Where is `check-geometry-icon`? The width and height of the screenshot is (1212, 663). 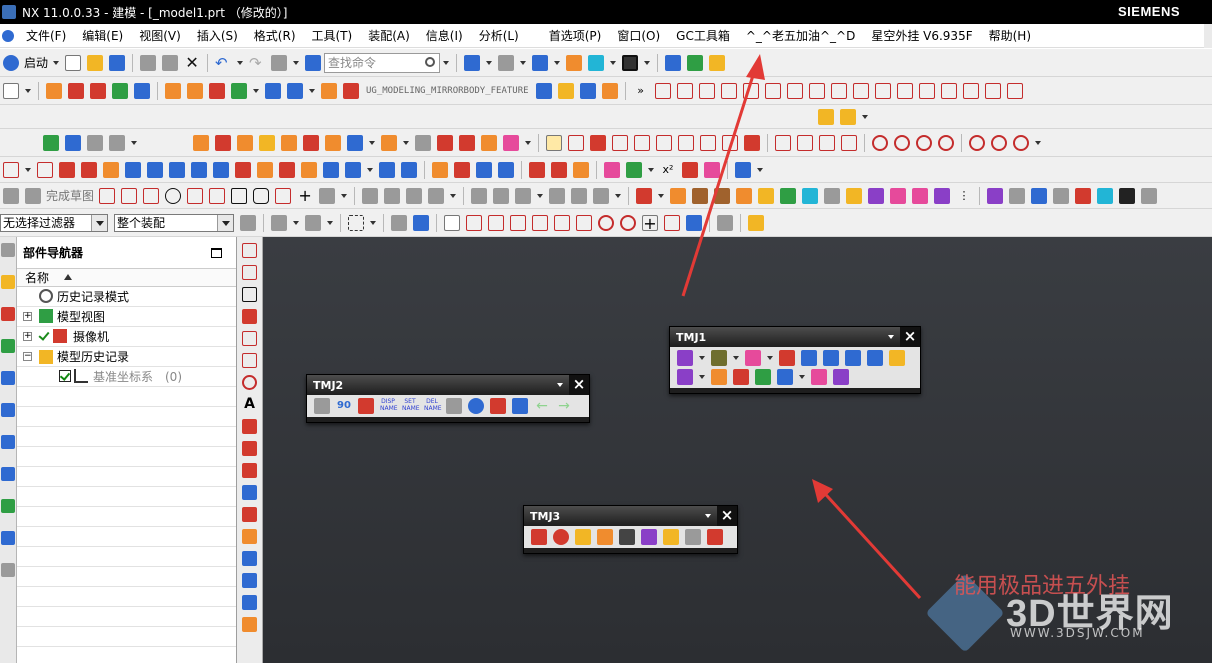
check-geometry-icon is located at coordinates (51, 142).